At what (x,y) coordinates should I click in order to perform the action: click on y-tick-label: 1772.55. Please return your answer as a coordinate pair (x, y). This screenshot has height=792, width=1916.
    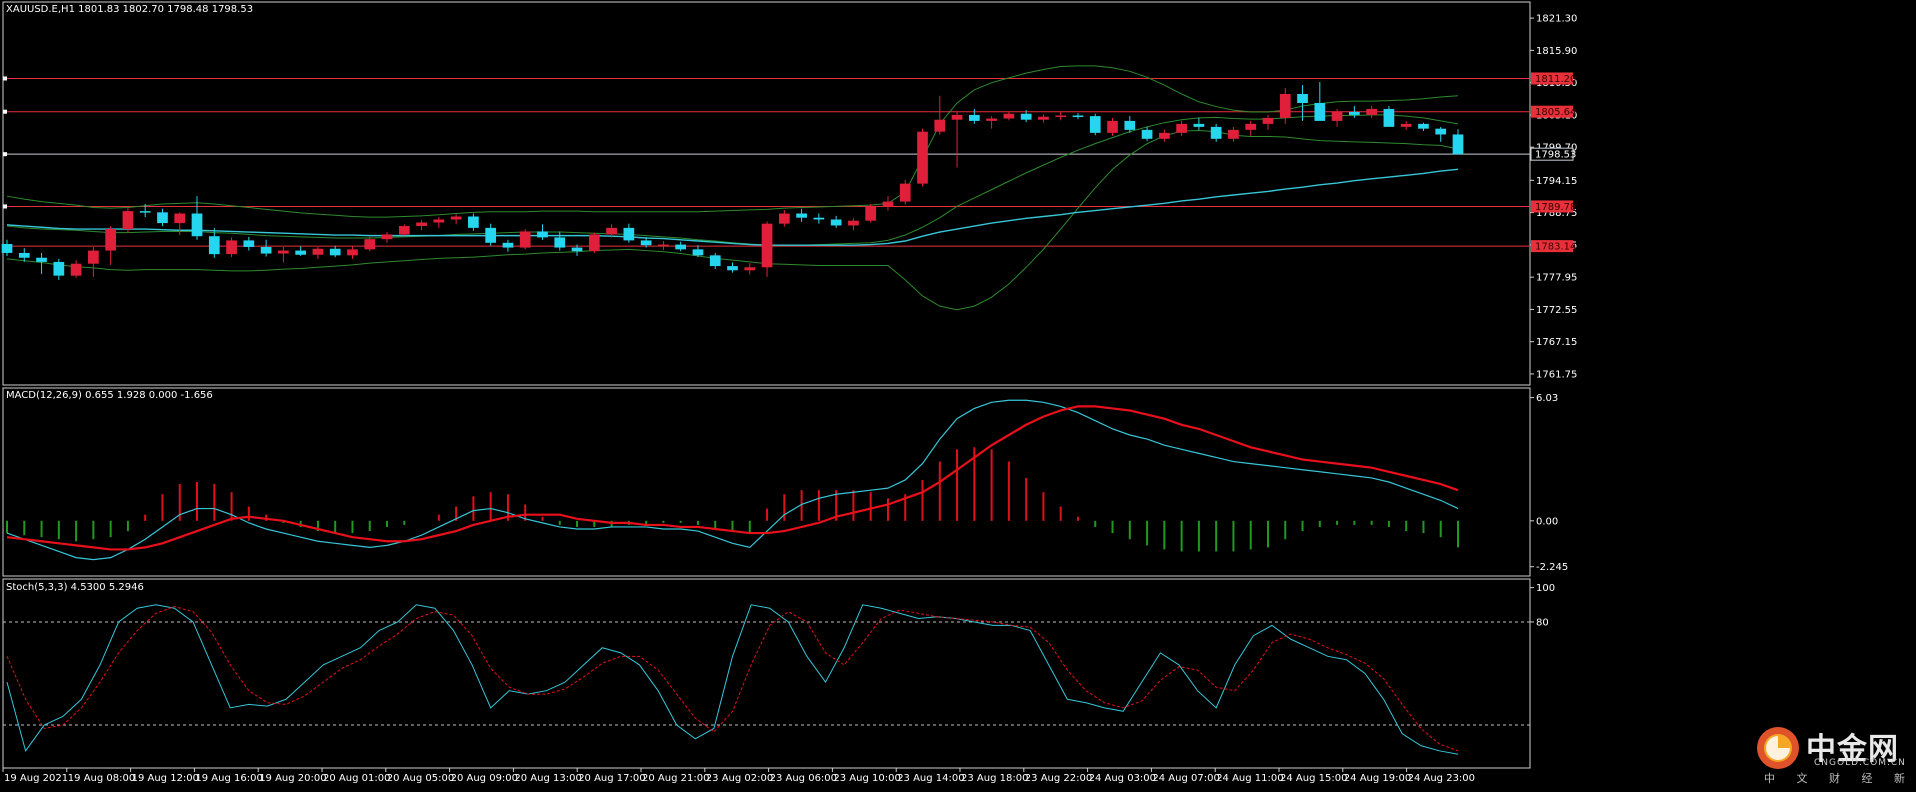
    Looking at the image, I should click on (1556, 310).